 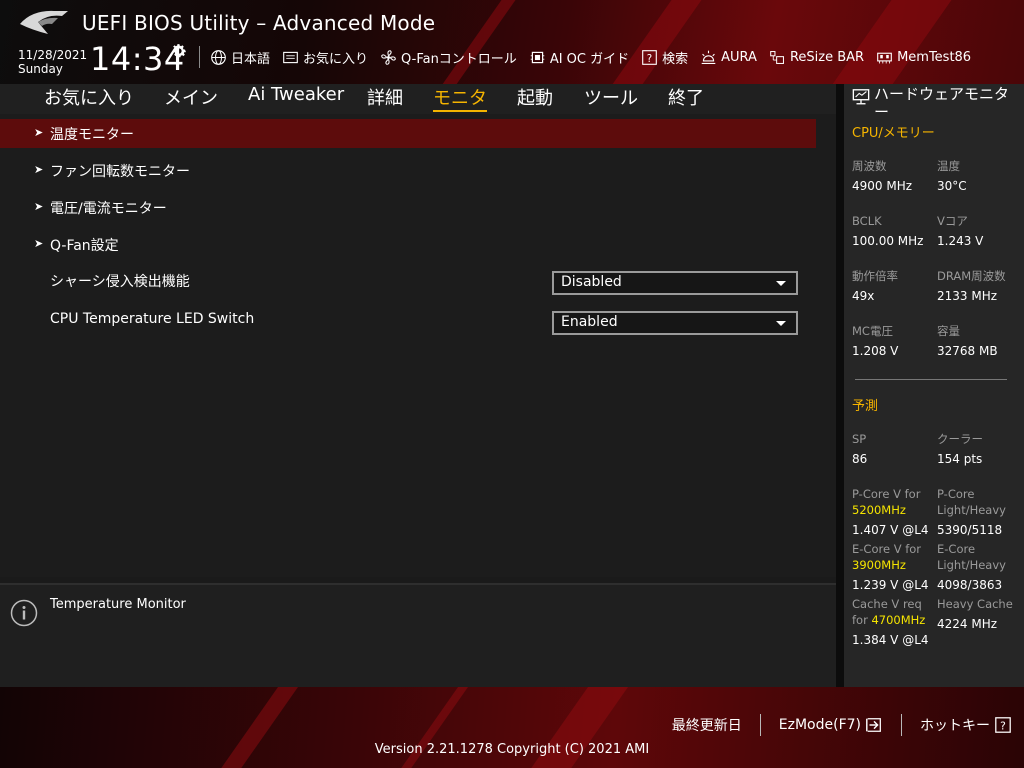 I want to click on aura-label: AURA, so click(x=739, y=57).